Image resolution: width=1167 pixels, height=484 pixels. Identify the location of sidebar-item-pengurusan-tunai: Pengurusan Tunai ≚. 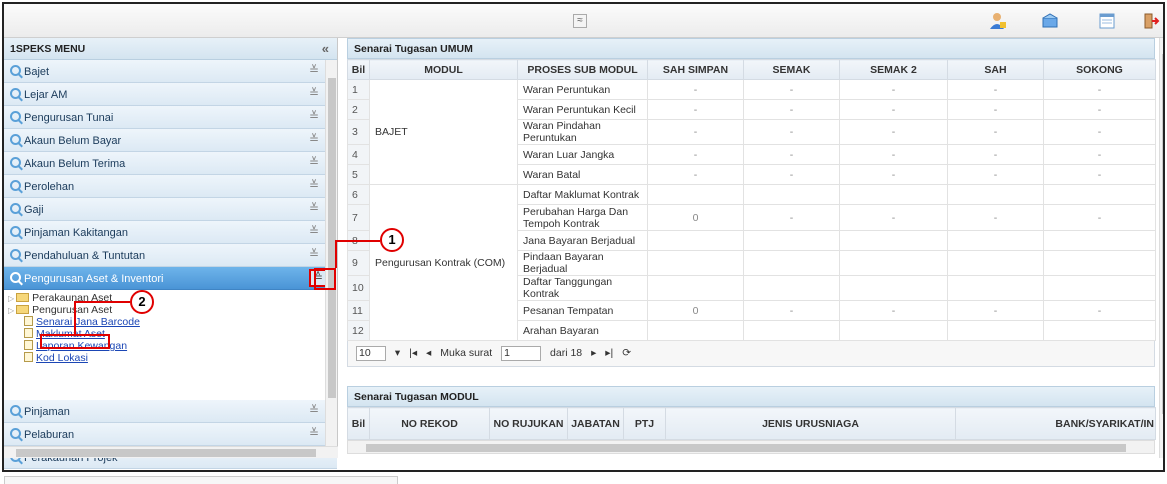
(170, 117).